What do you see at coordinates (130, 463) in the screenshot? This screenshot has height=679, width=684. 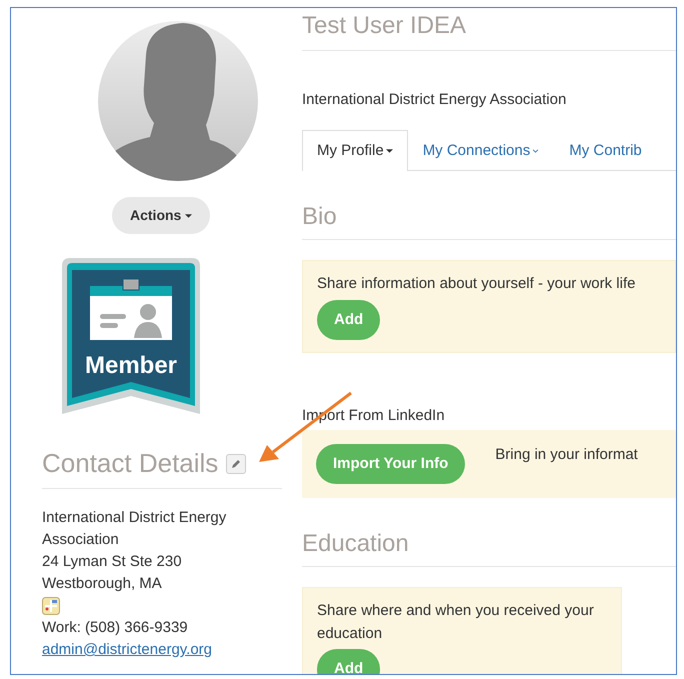 I see `section-heading: Contact Details` at bounding box center [130, 463].